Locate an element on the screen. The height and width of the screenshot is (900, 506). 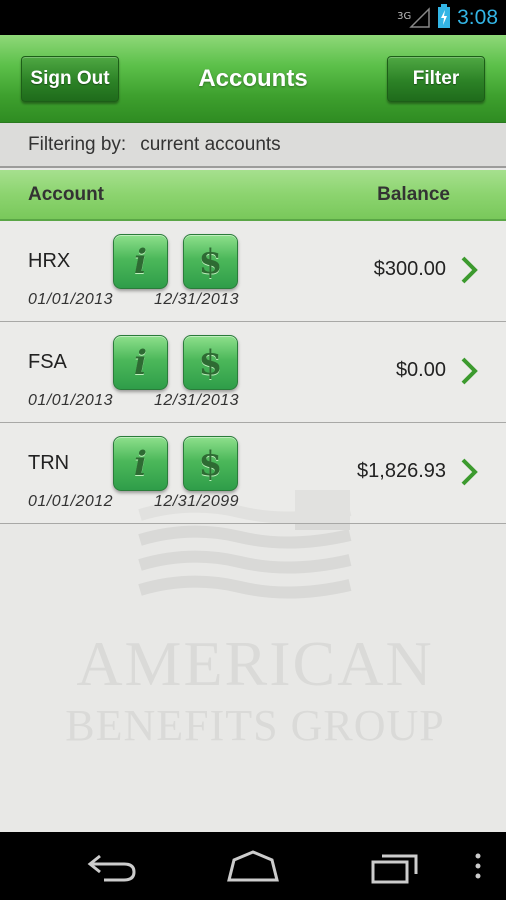
filter-button: Filter is located at coordinates (436, 79).